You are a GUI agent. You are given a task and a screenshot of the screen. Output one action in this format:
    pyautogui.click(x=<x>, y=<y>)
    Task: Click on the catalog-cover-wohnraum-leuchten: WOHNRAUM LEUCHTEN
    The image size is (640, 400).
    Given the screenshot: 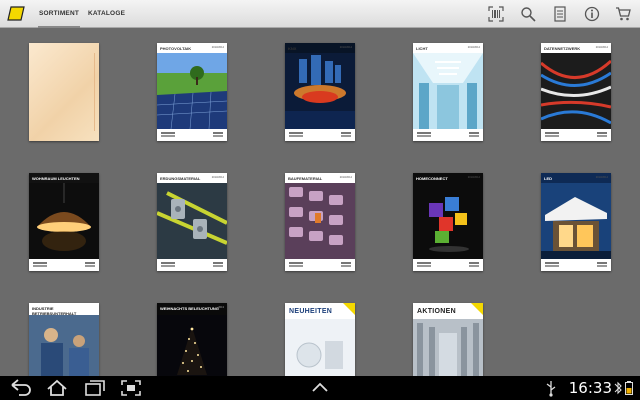 What is the action you would take?
    pyautogui.click(x=64, y=222)
    